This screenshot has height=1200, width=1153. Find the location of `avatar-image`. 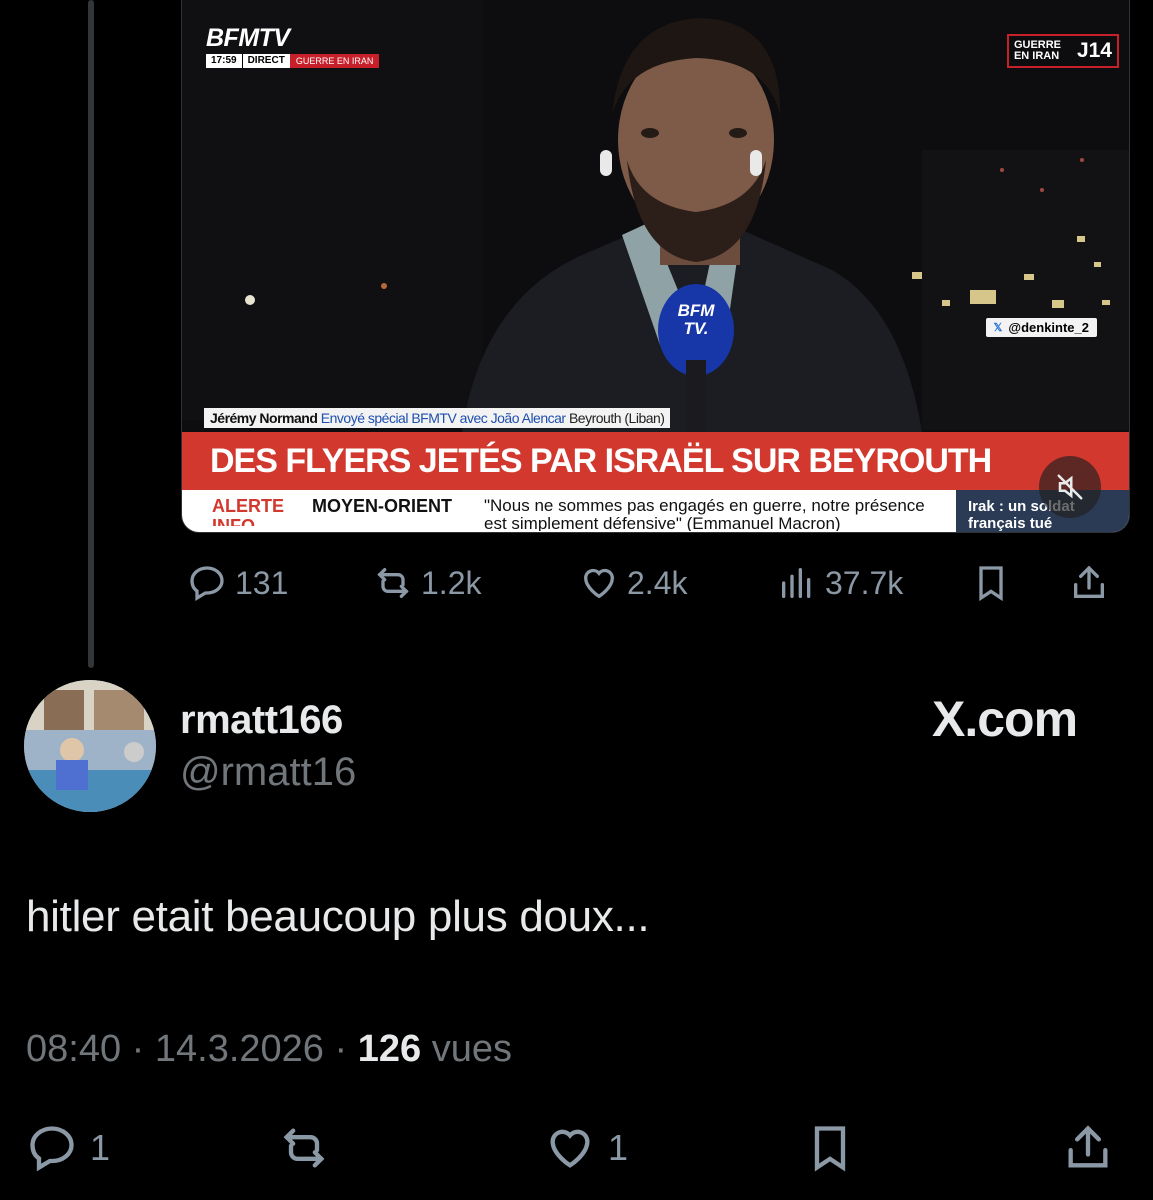

avatar-image is located at coordinates (90, 746).